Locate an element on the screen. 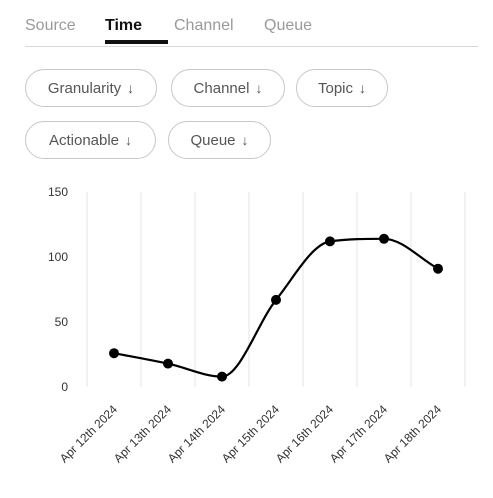 The height and width of the screenshot is (498, 493). x-tick-label: Apr 12th 2024 is located at coordinates (88, 433).